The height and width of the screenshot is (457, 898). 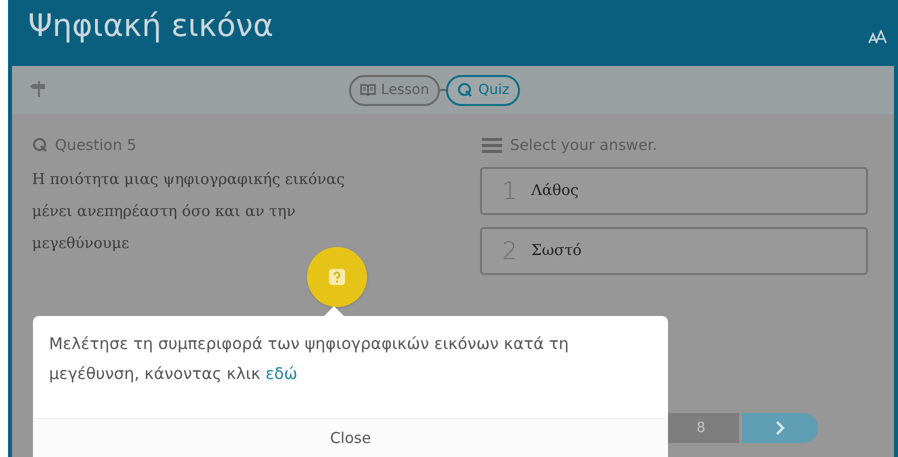 I want to click on book-icon, so click(x=368, y=90).